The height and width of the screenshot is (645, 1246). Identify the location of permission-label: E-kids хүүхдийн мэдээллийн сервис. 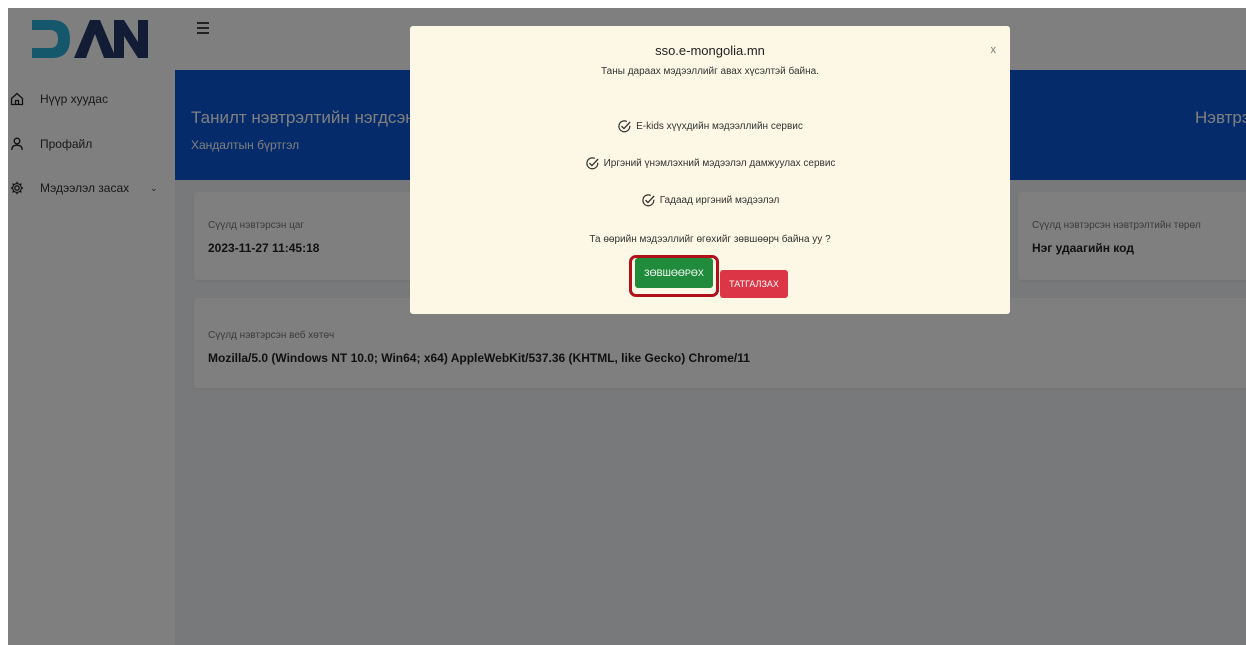
(719, 126).